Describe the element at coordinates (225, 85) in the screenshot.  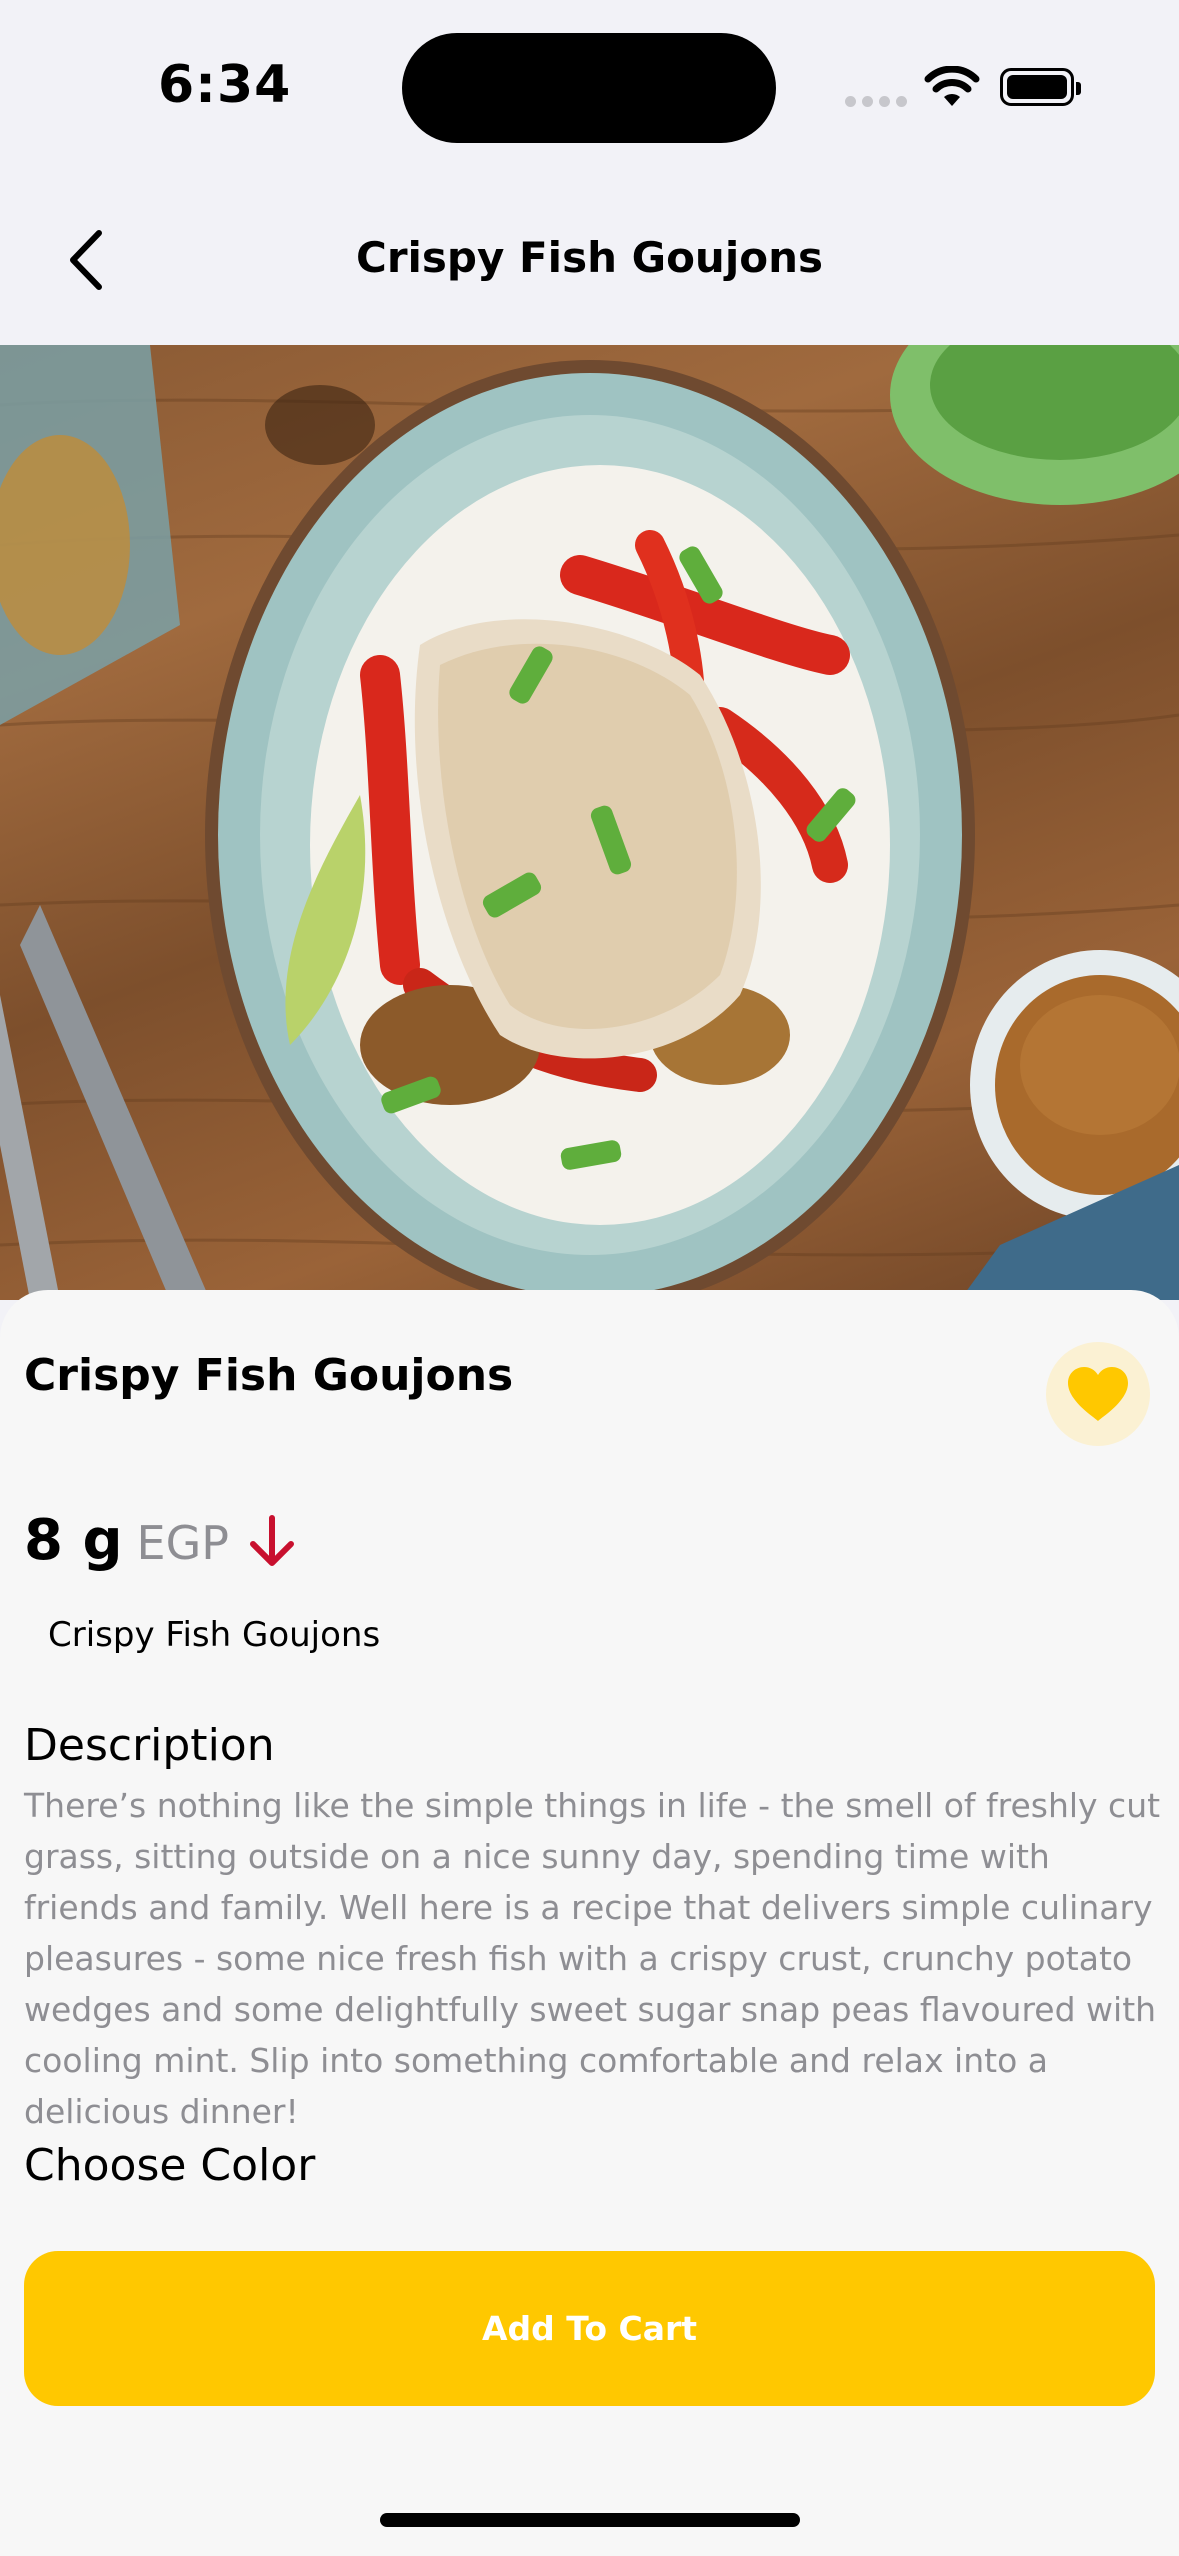
I see `status-time: 6:34` at that location.